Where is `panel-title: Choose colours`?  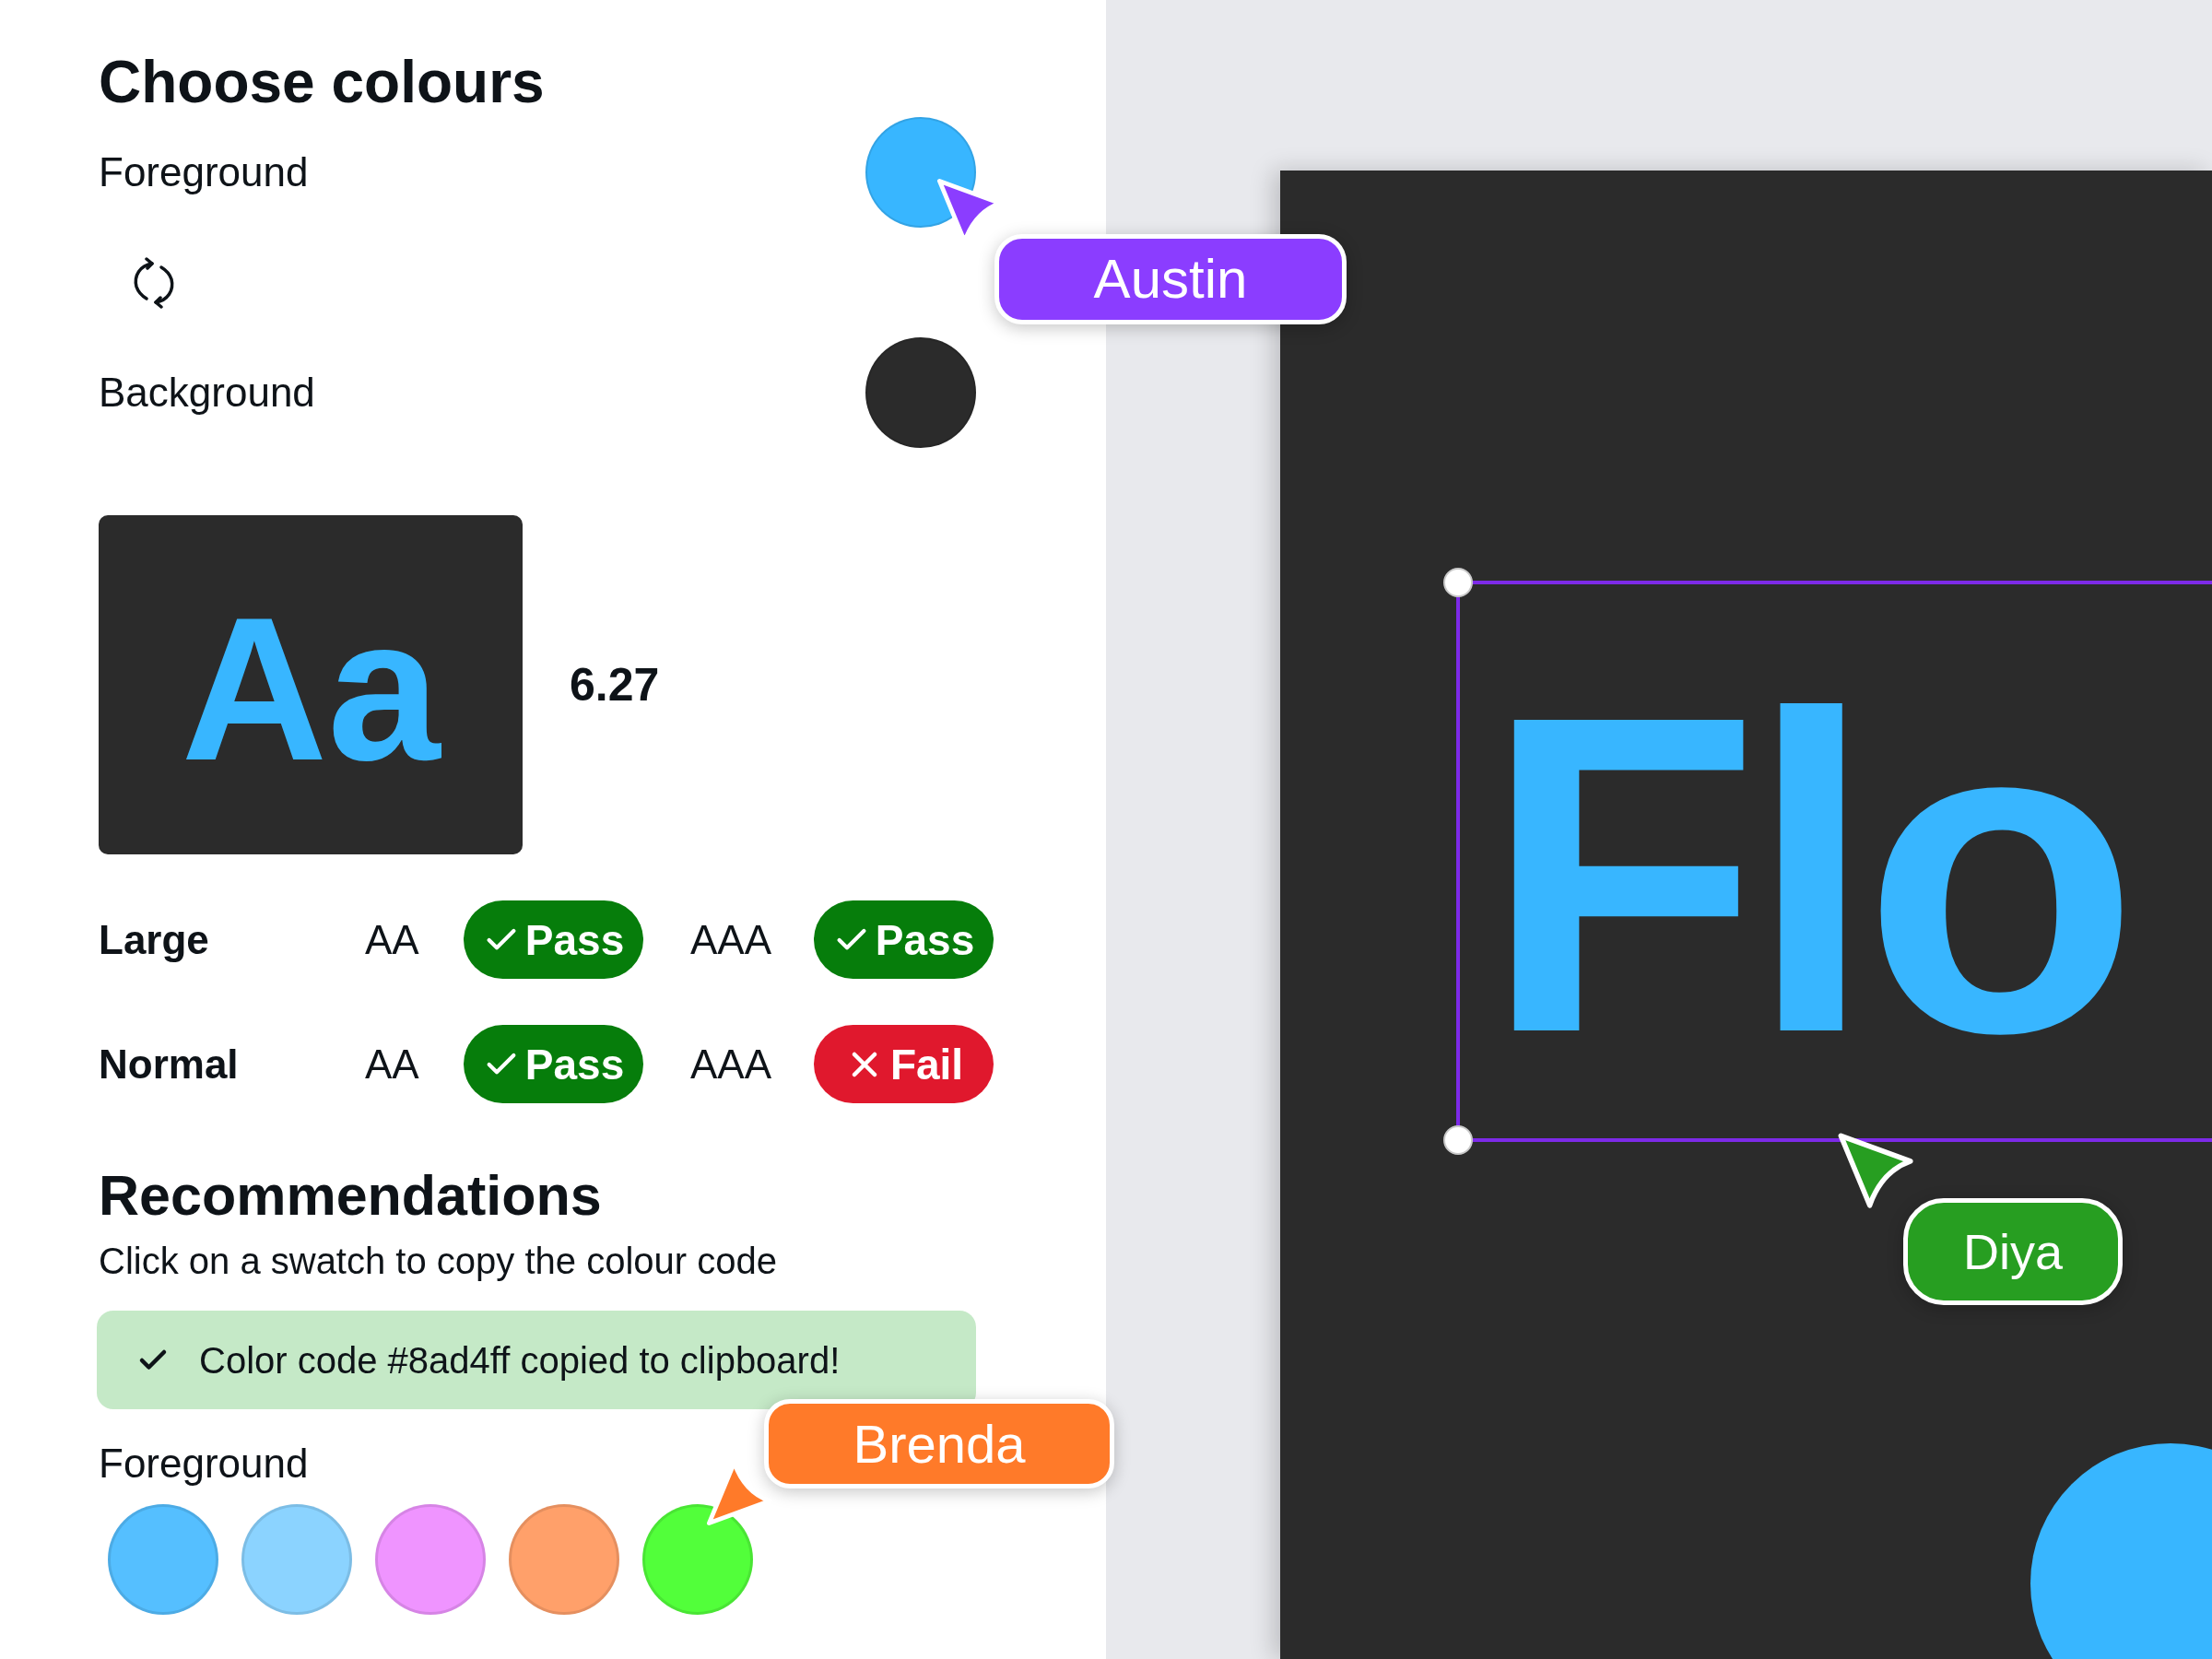
panel-title: Choose colours is located at coordinates (322, 82).